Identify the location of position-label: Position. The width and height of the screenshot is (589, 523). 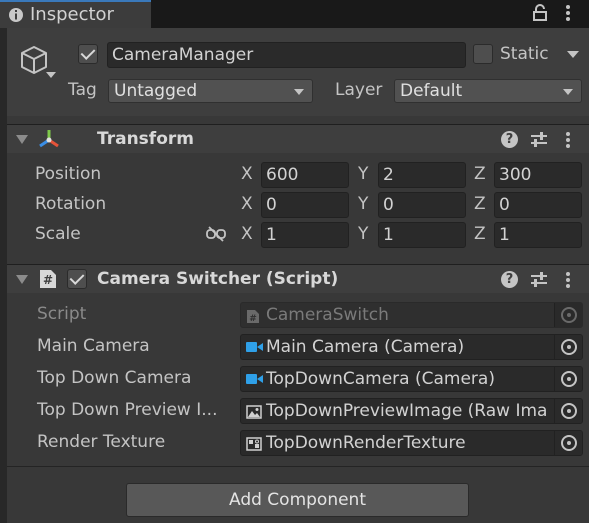
(68, 174).